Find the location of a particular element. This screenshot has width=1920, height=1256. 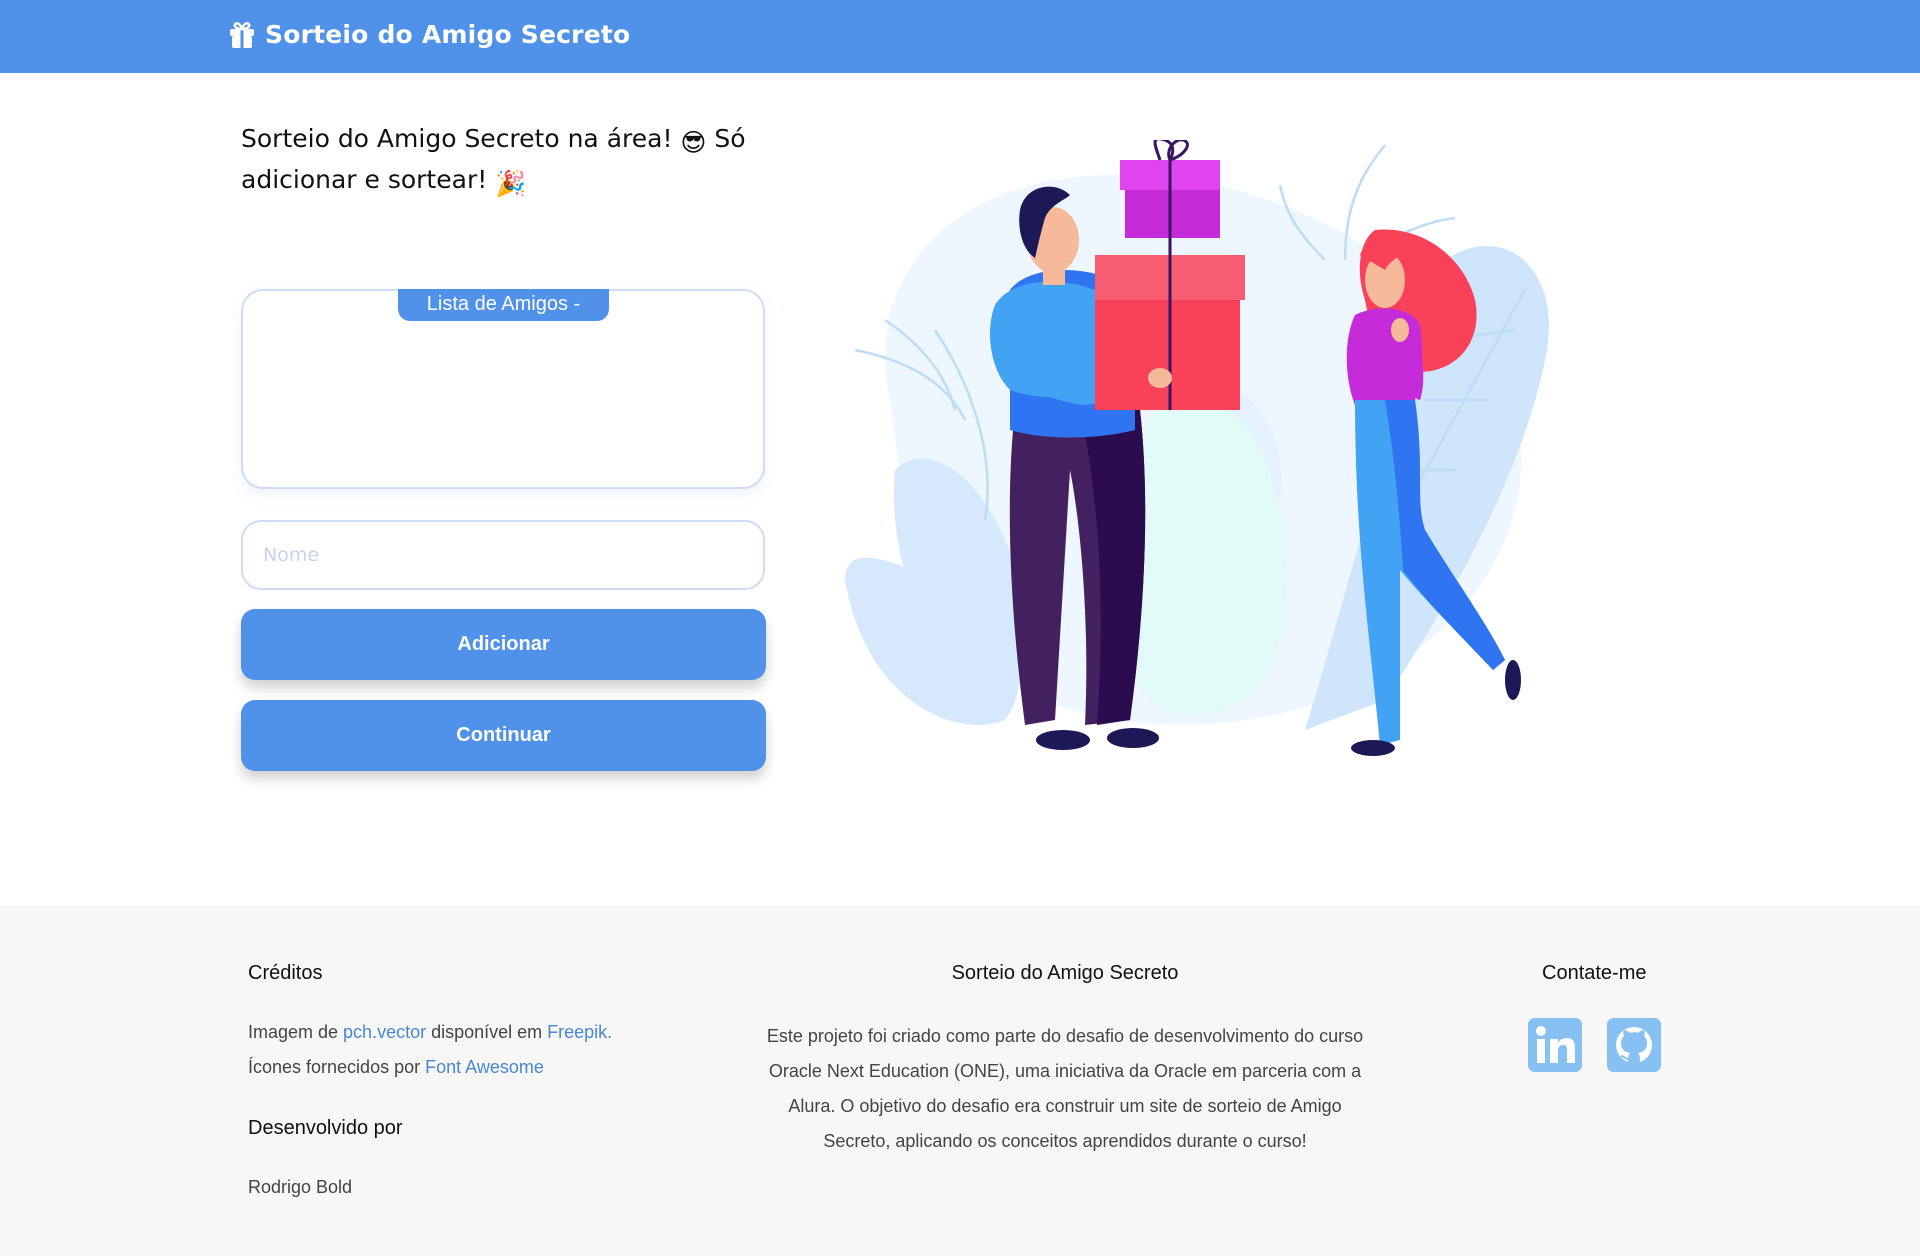

sunglasses-emoji: 😎 is located at coordinates (693, 142).